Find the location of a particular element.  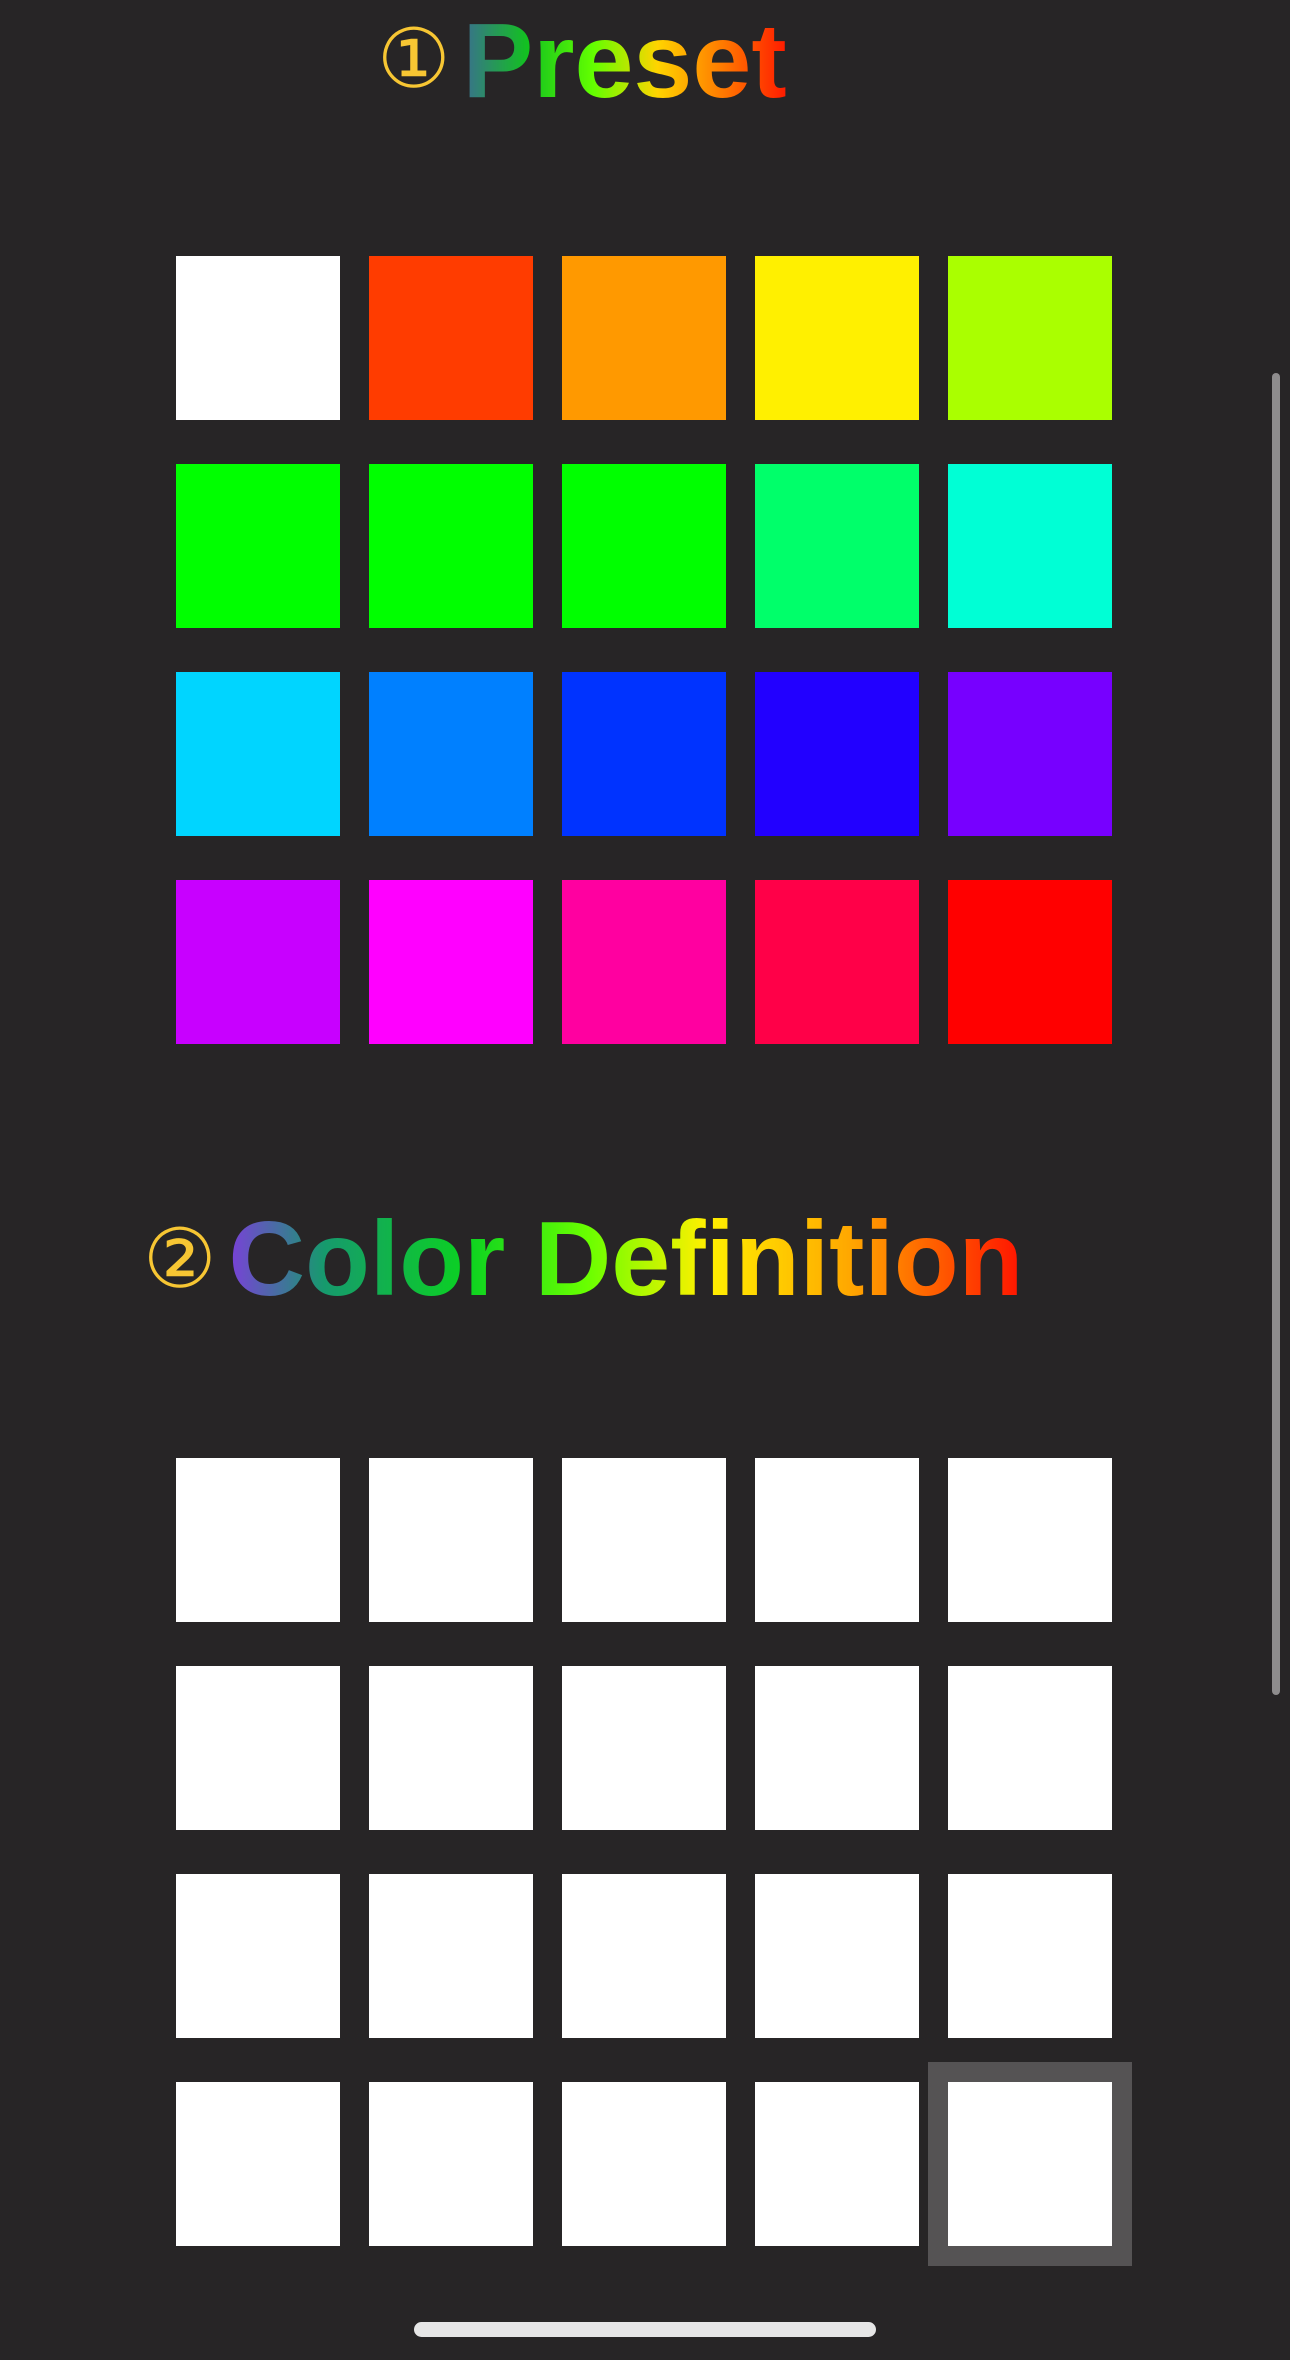

home-indicator is located at coordinates (645, 2329).